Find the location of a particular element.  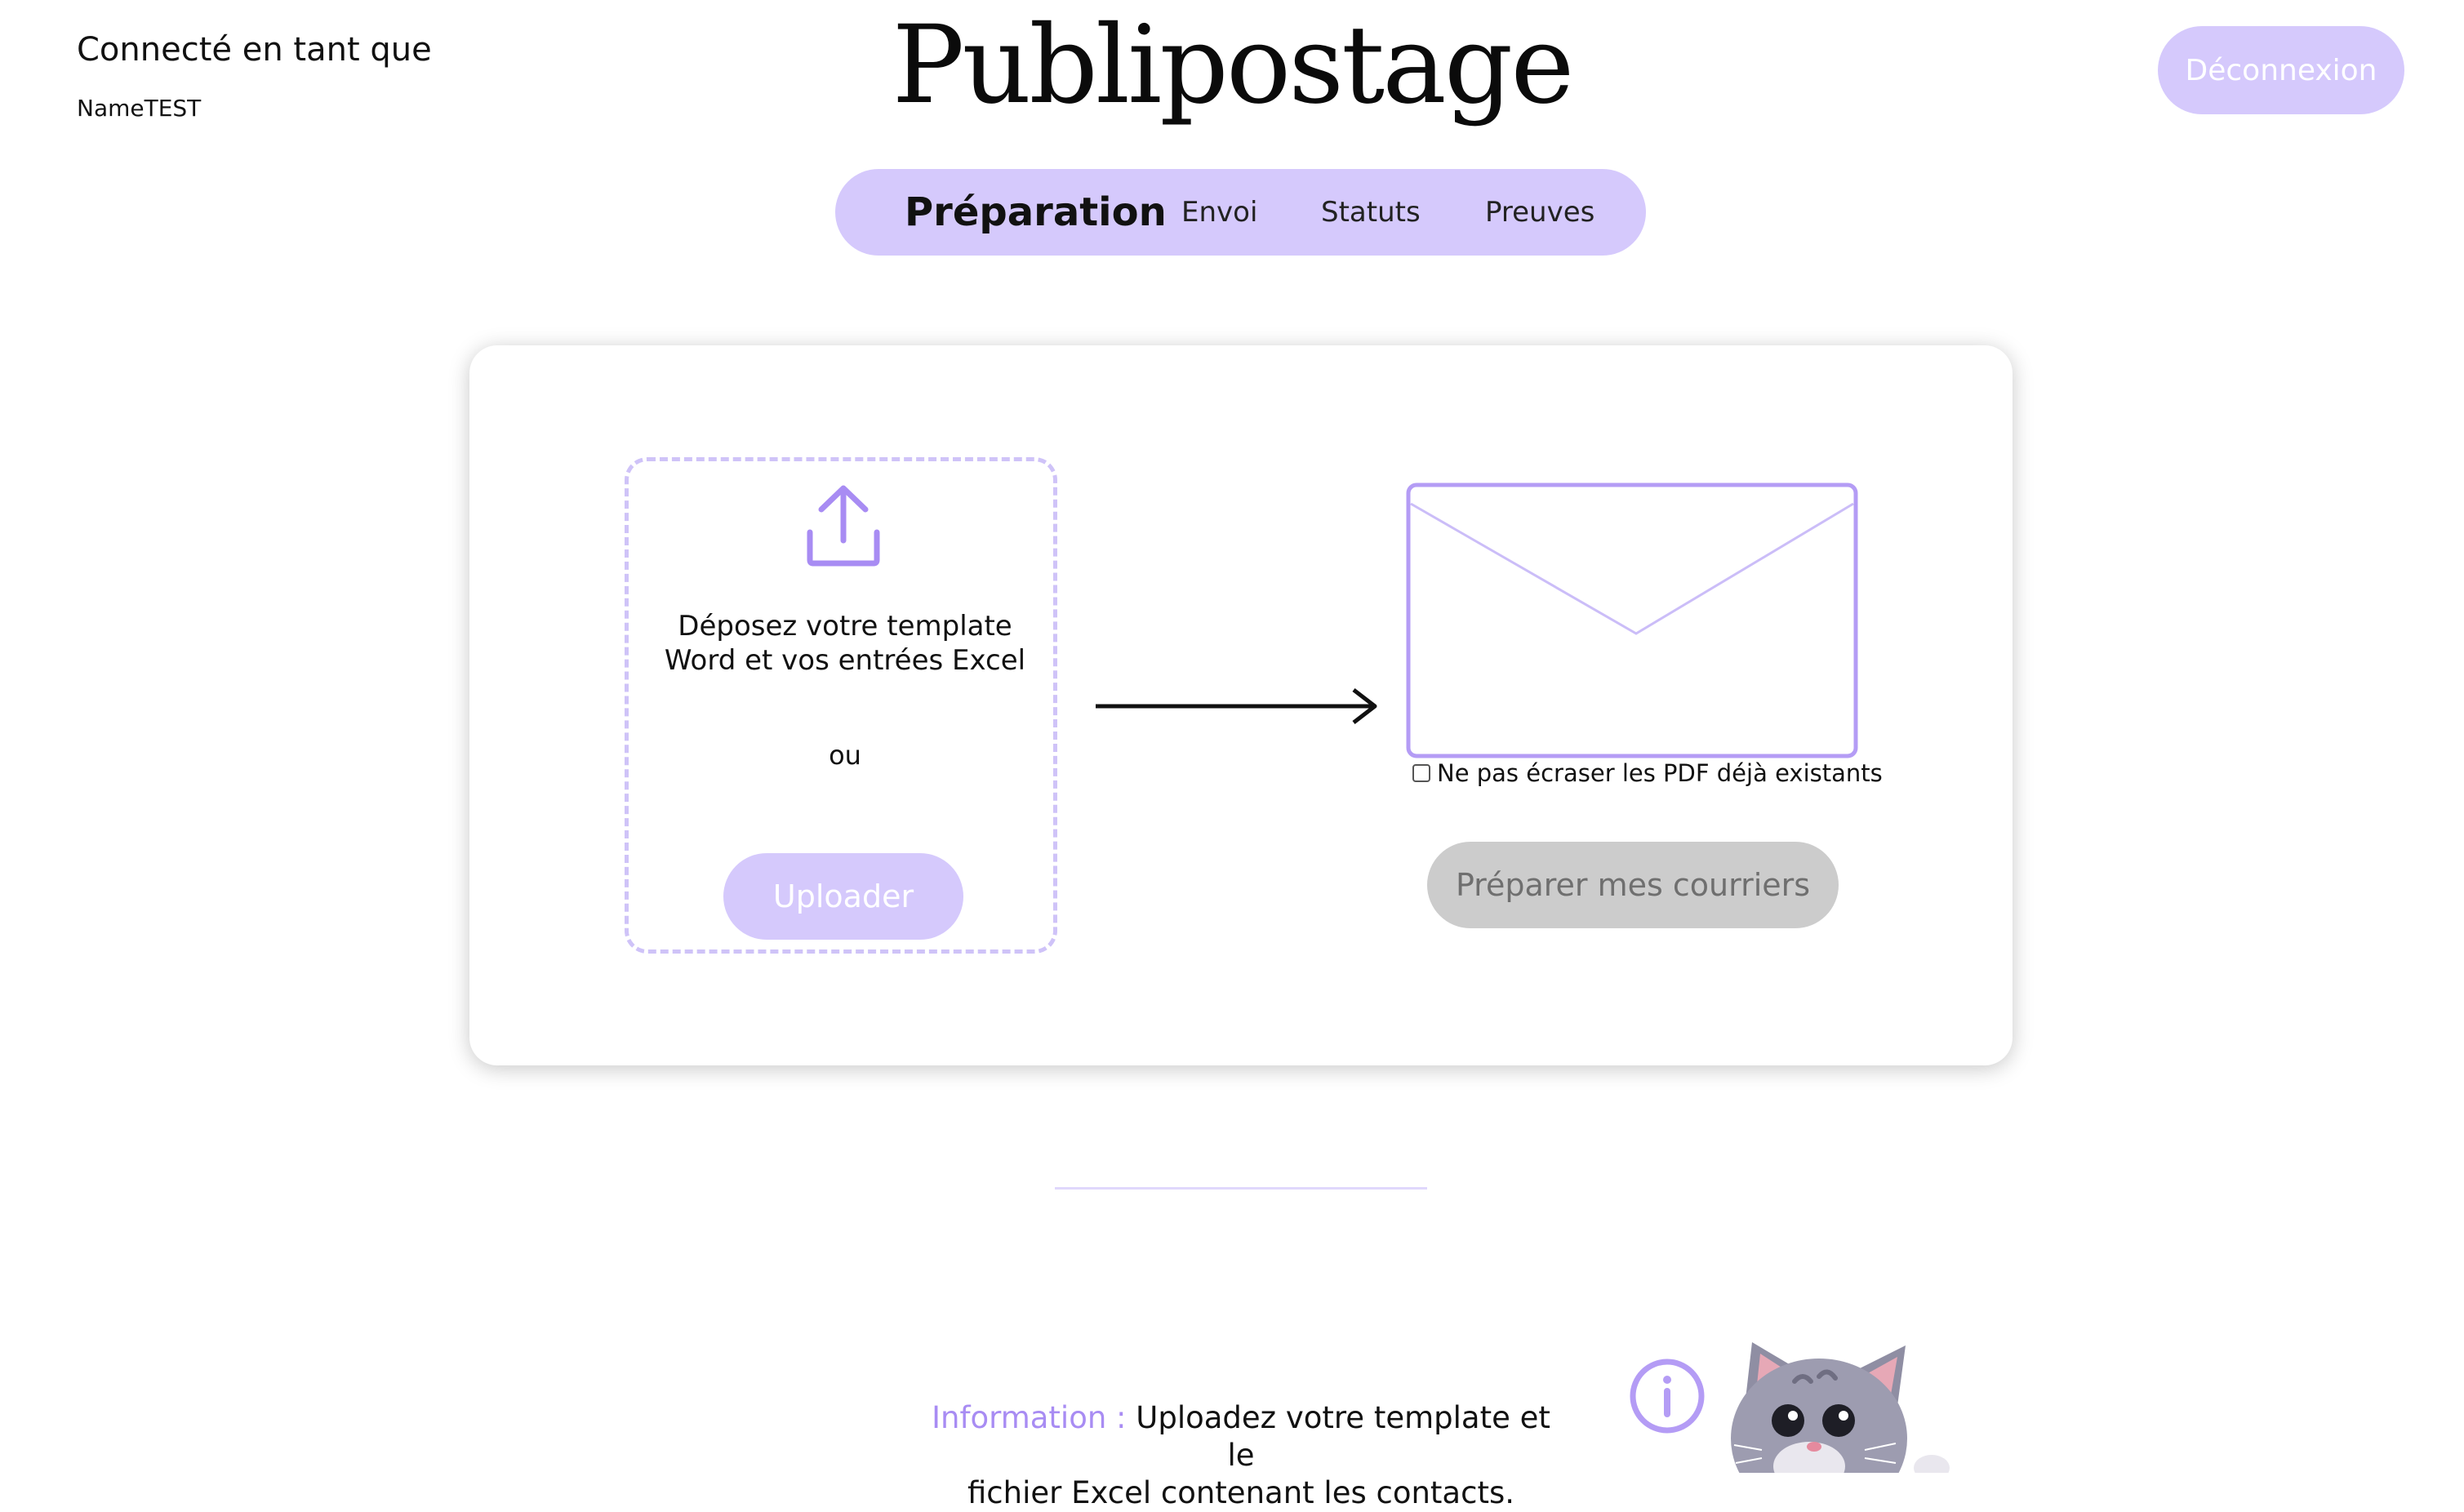

arrow-right-icon is located at coordinates (1237, 706).